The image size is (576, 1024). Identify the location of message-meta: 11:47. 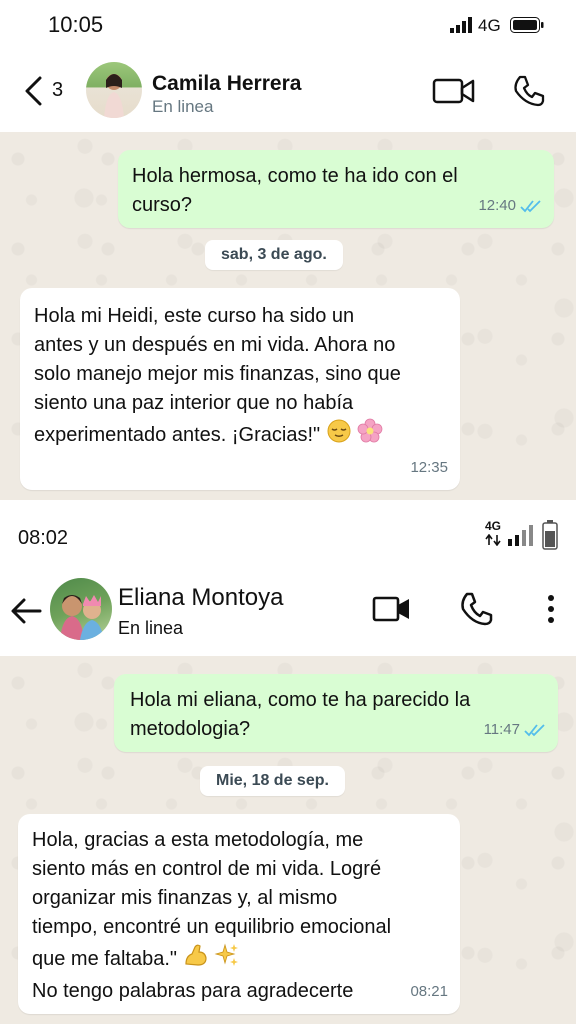
(515, 729).